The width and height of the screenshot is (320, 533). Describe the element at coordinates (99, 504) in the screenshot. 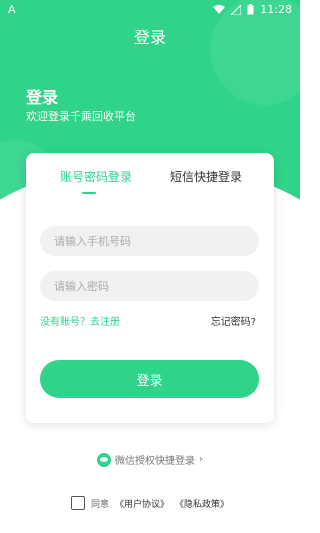

I see `agreement-prefix: 同意` at that location.